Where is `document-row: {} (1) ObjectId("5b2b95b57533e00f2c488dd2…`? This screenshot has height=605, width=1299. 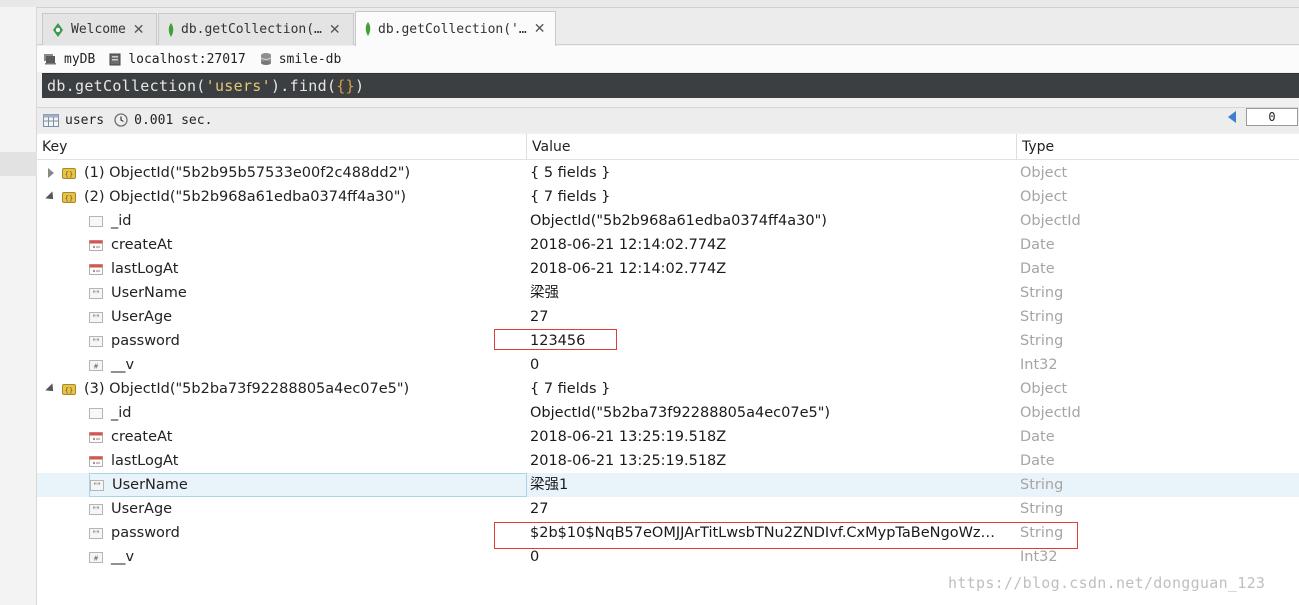 document-row: {} (1) ObjectId("5b2b95b57533e00f2c488dd2… is located at coordinates (668, 173).